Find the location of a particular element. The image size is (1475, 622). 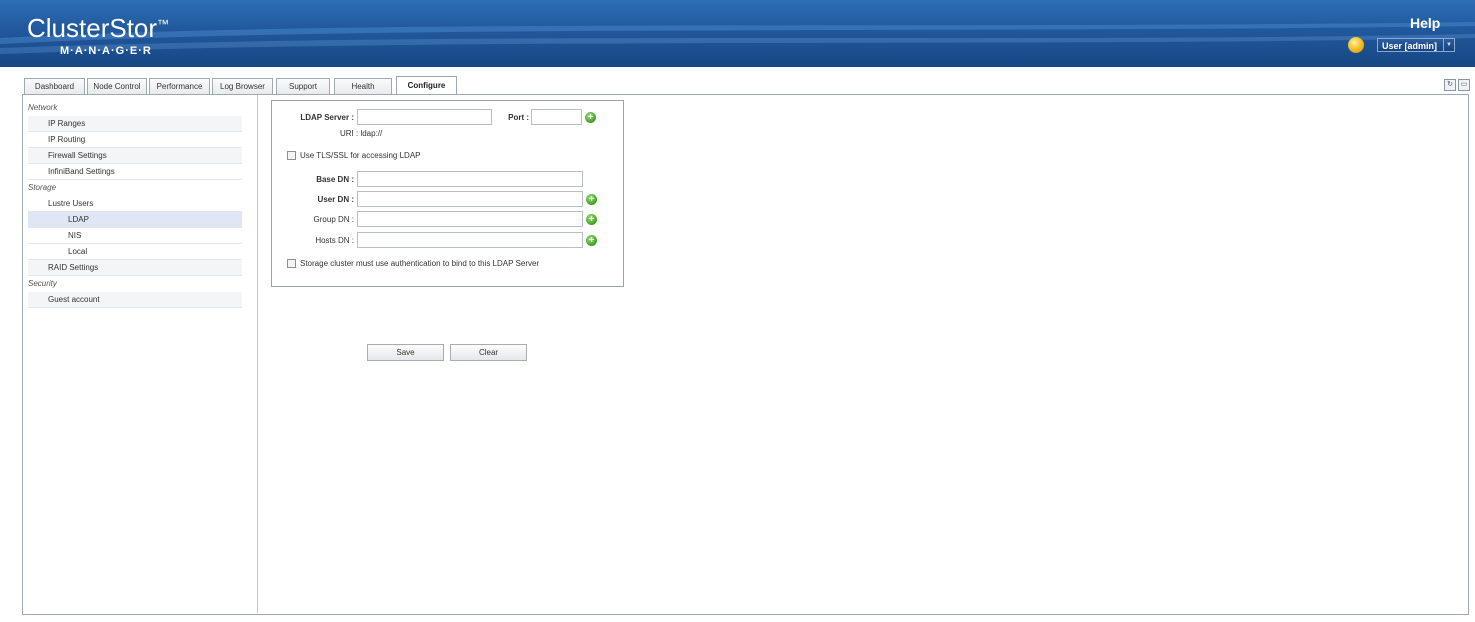

tls-checkbox is located at coordinates (291, 155).